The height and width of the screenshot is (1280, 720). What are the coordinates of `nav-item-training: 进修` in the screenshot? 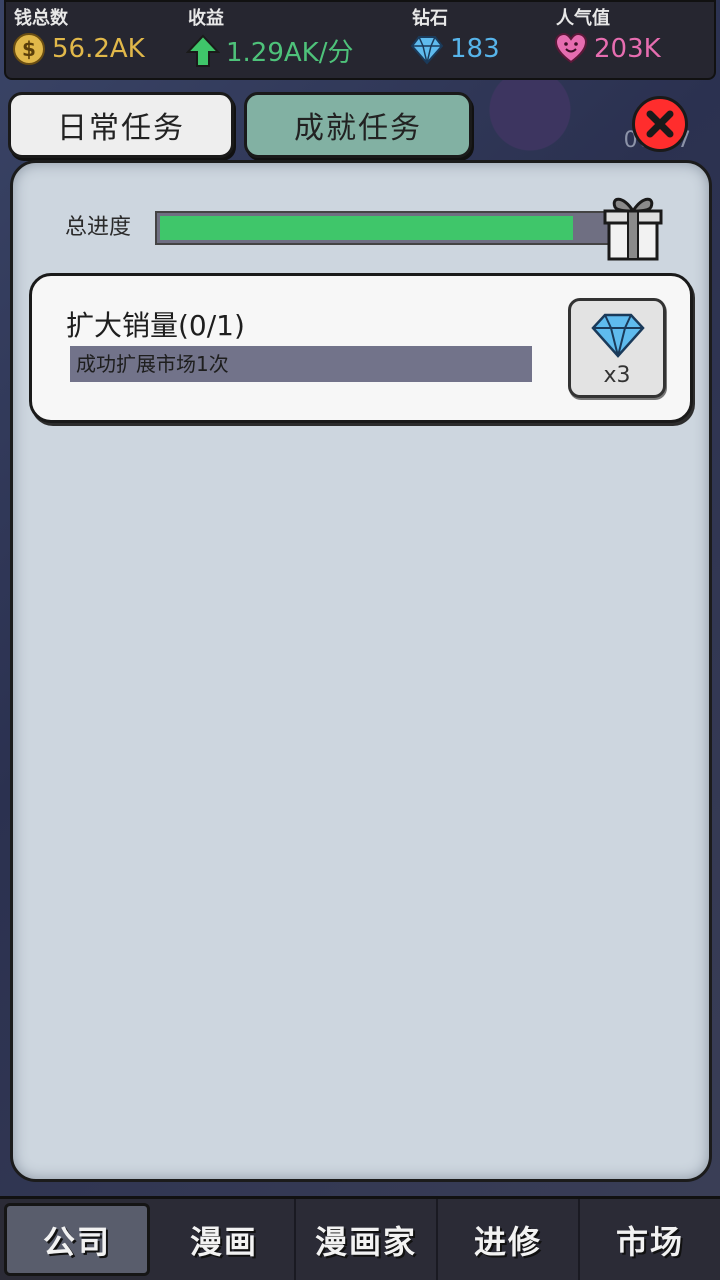 It's located at (509, 1239).